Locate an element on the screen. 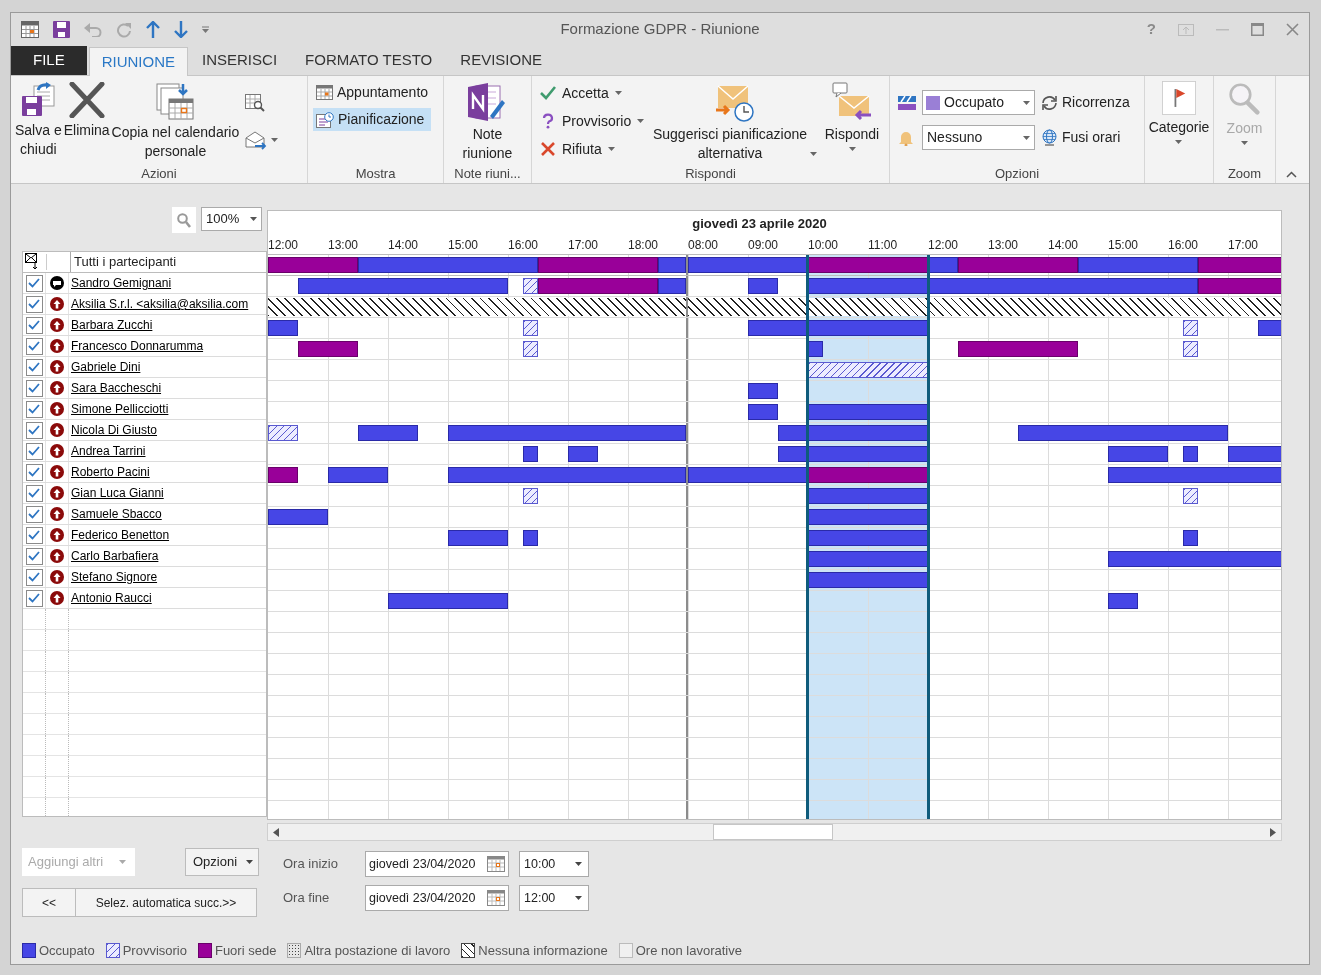 The height and width of the screenshot is (975, 1321). attendee-link: Samuele Sbacco is located at coordinates (116, 514).